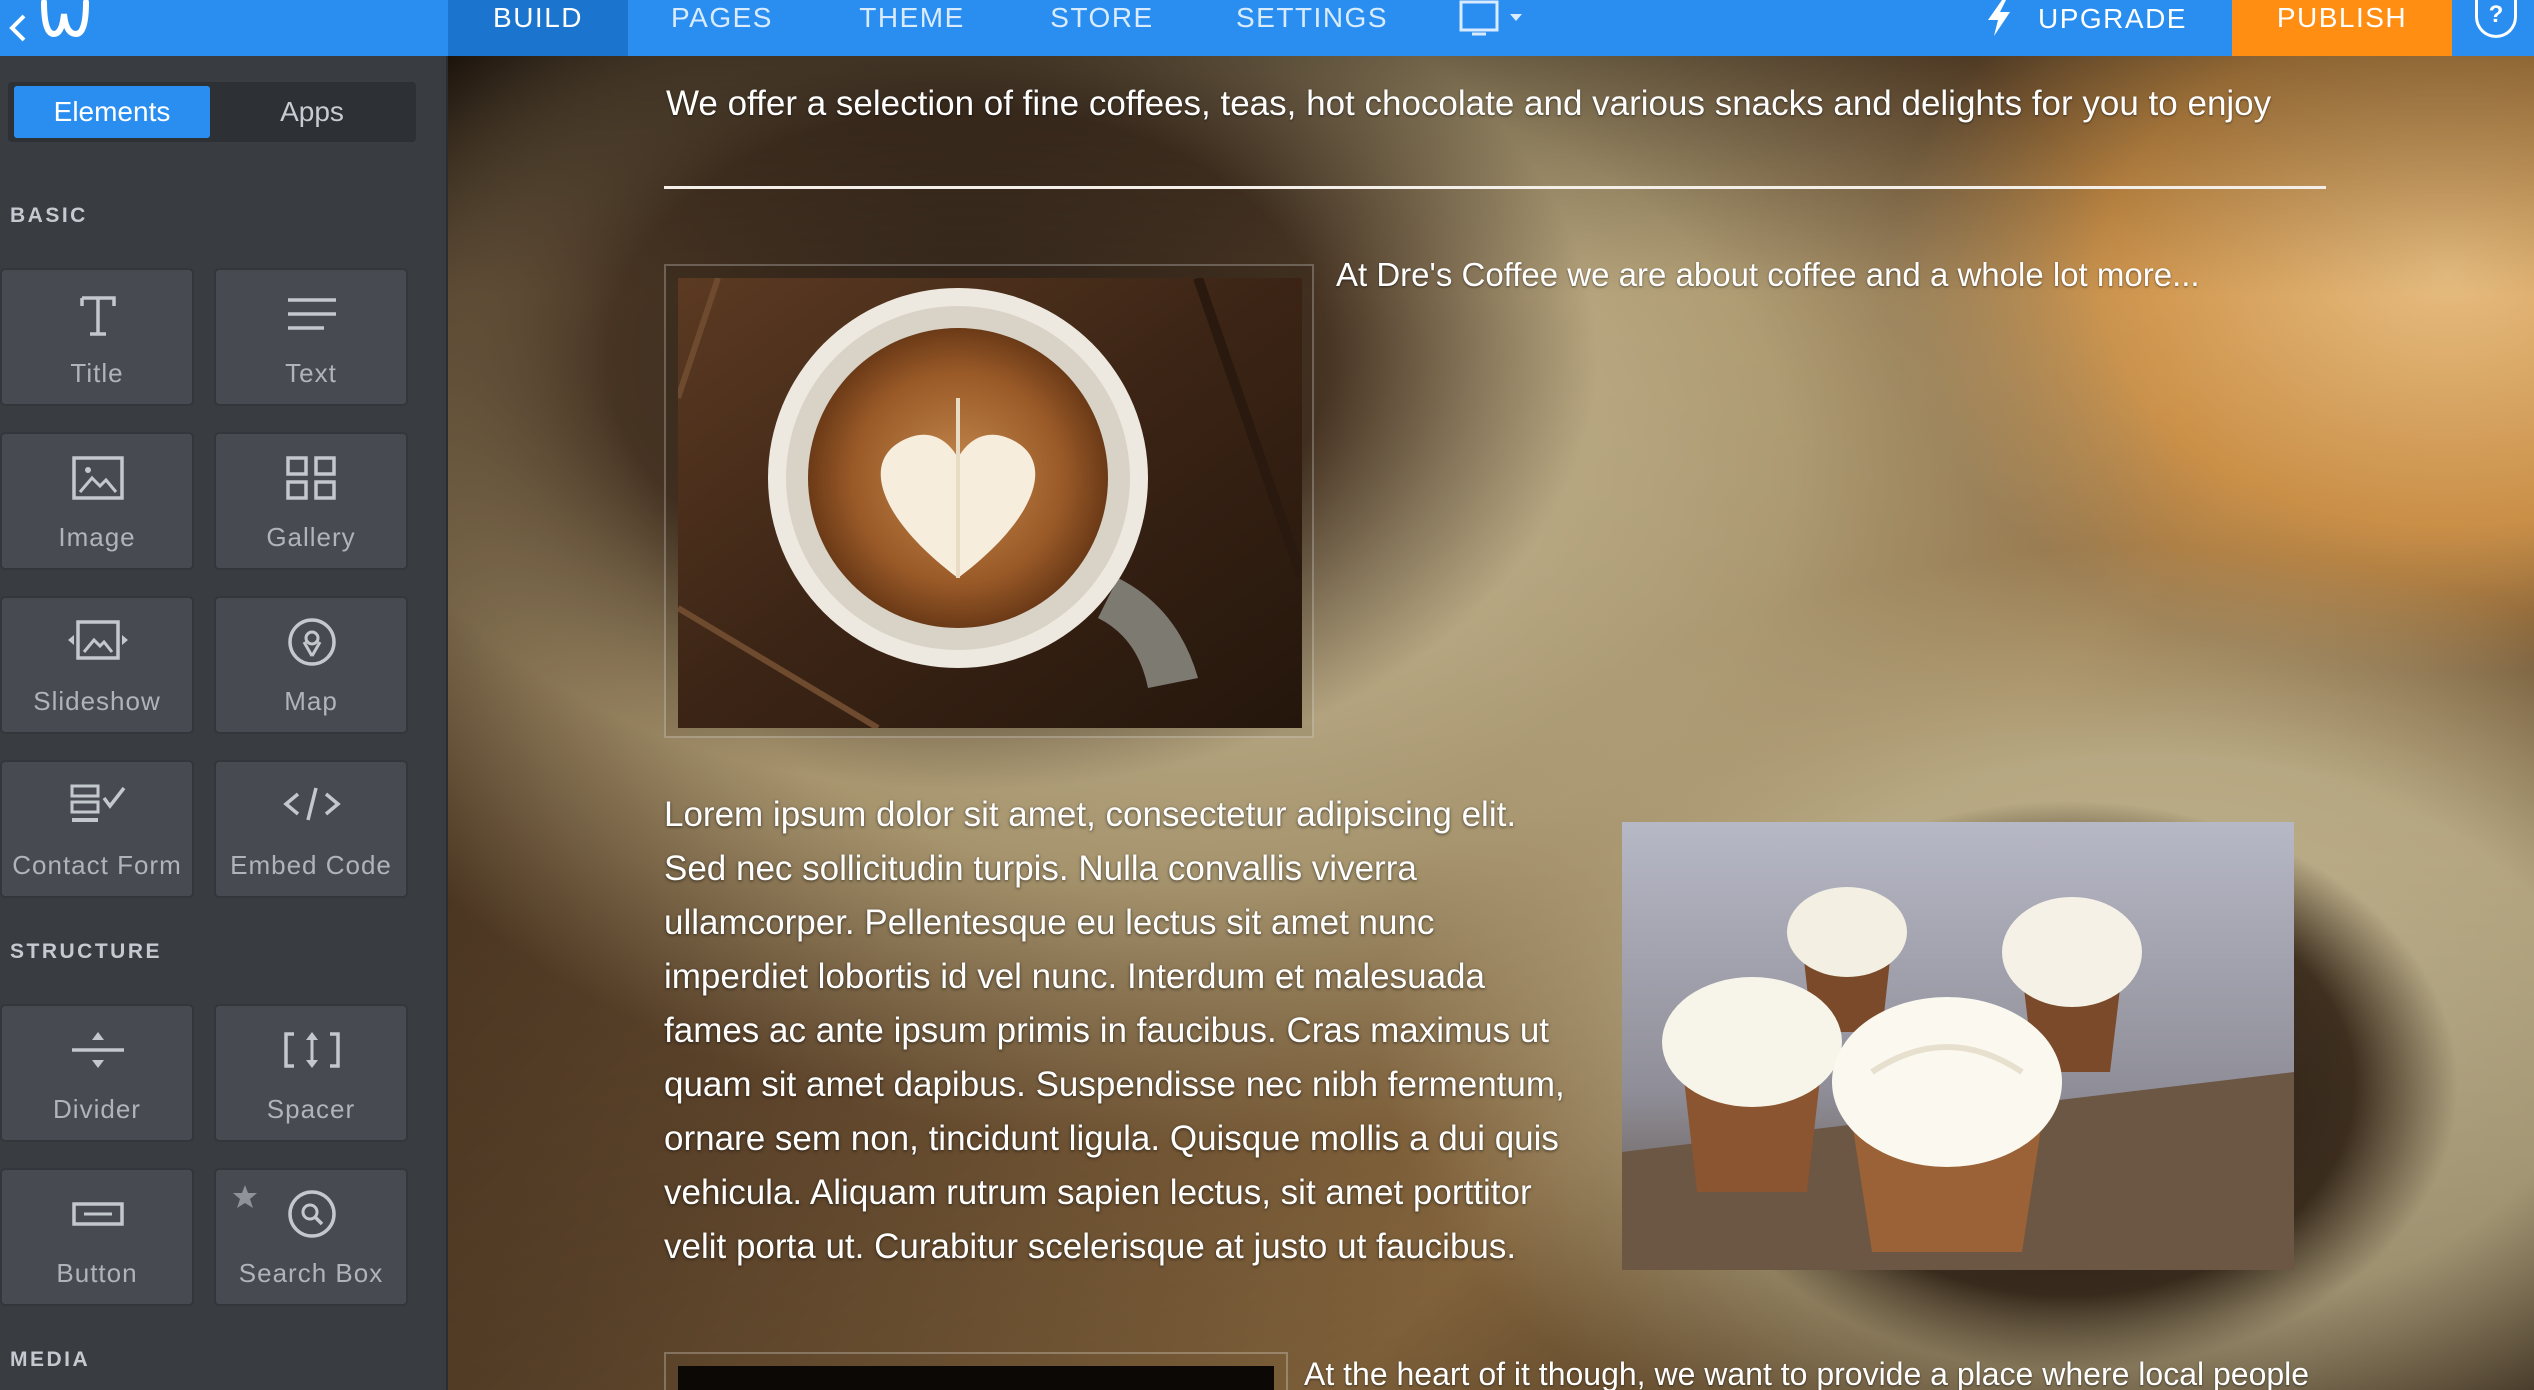 The height and width of the screenshot is (1390, 2534). What do you see at coordinates (312, 1050) in the screenshot?
I see `spacer-icon` at bounding box center [312, 1050].